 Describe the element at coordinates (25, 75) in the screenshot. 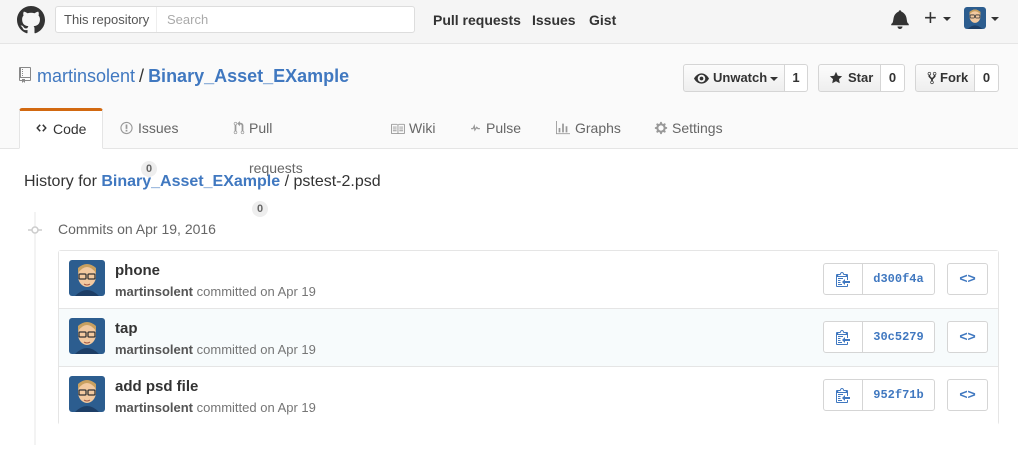

I see `repo-icon` at that location.